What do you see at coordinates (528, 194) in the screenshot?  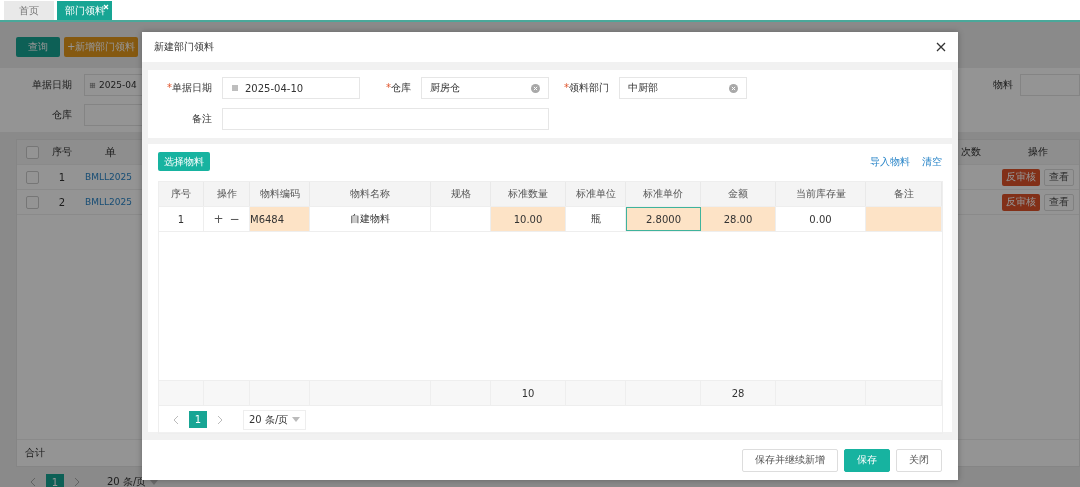 I see `column-header: 标准数量` at bounding box center [528, 194].